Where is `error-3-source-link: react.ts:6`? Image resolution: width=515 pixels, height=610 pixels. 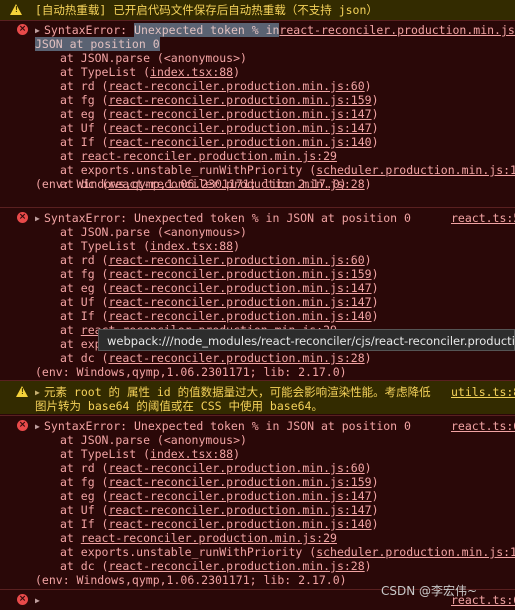 error-3-source-link: react.ts:6 is located at coordinates (483, 426).